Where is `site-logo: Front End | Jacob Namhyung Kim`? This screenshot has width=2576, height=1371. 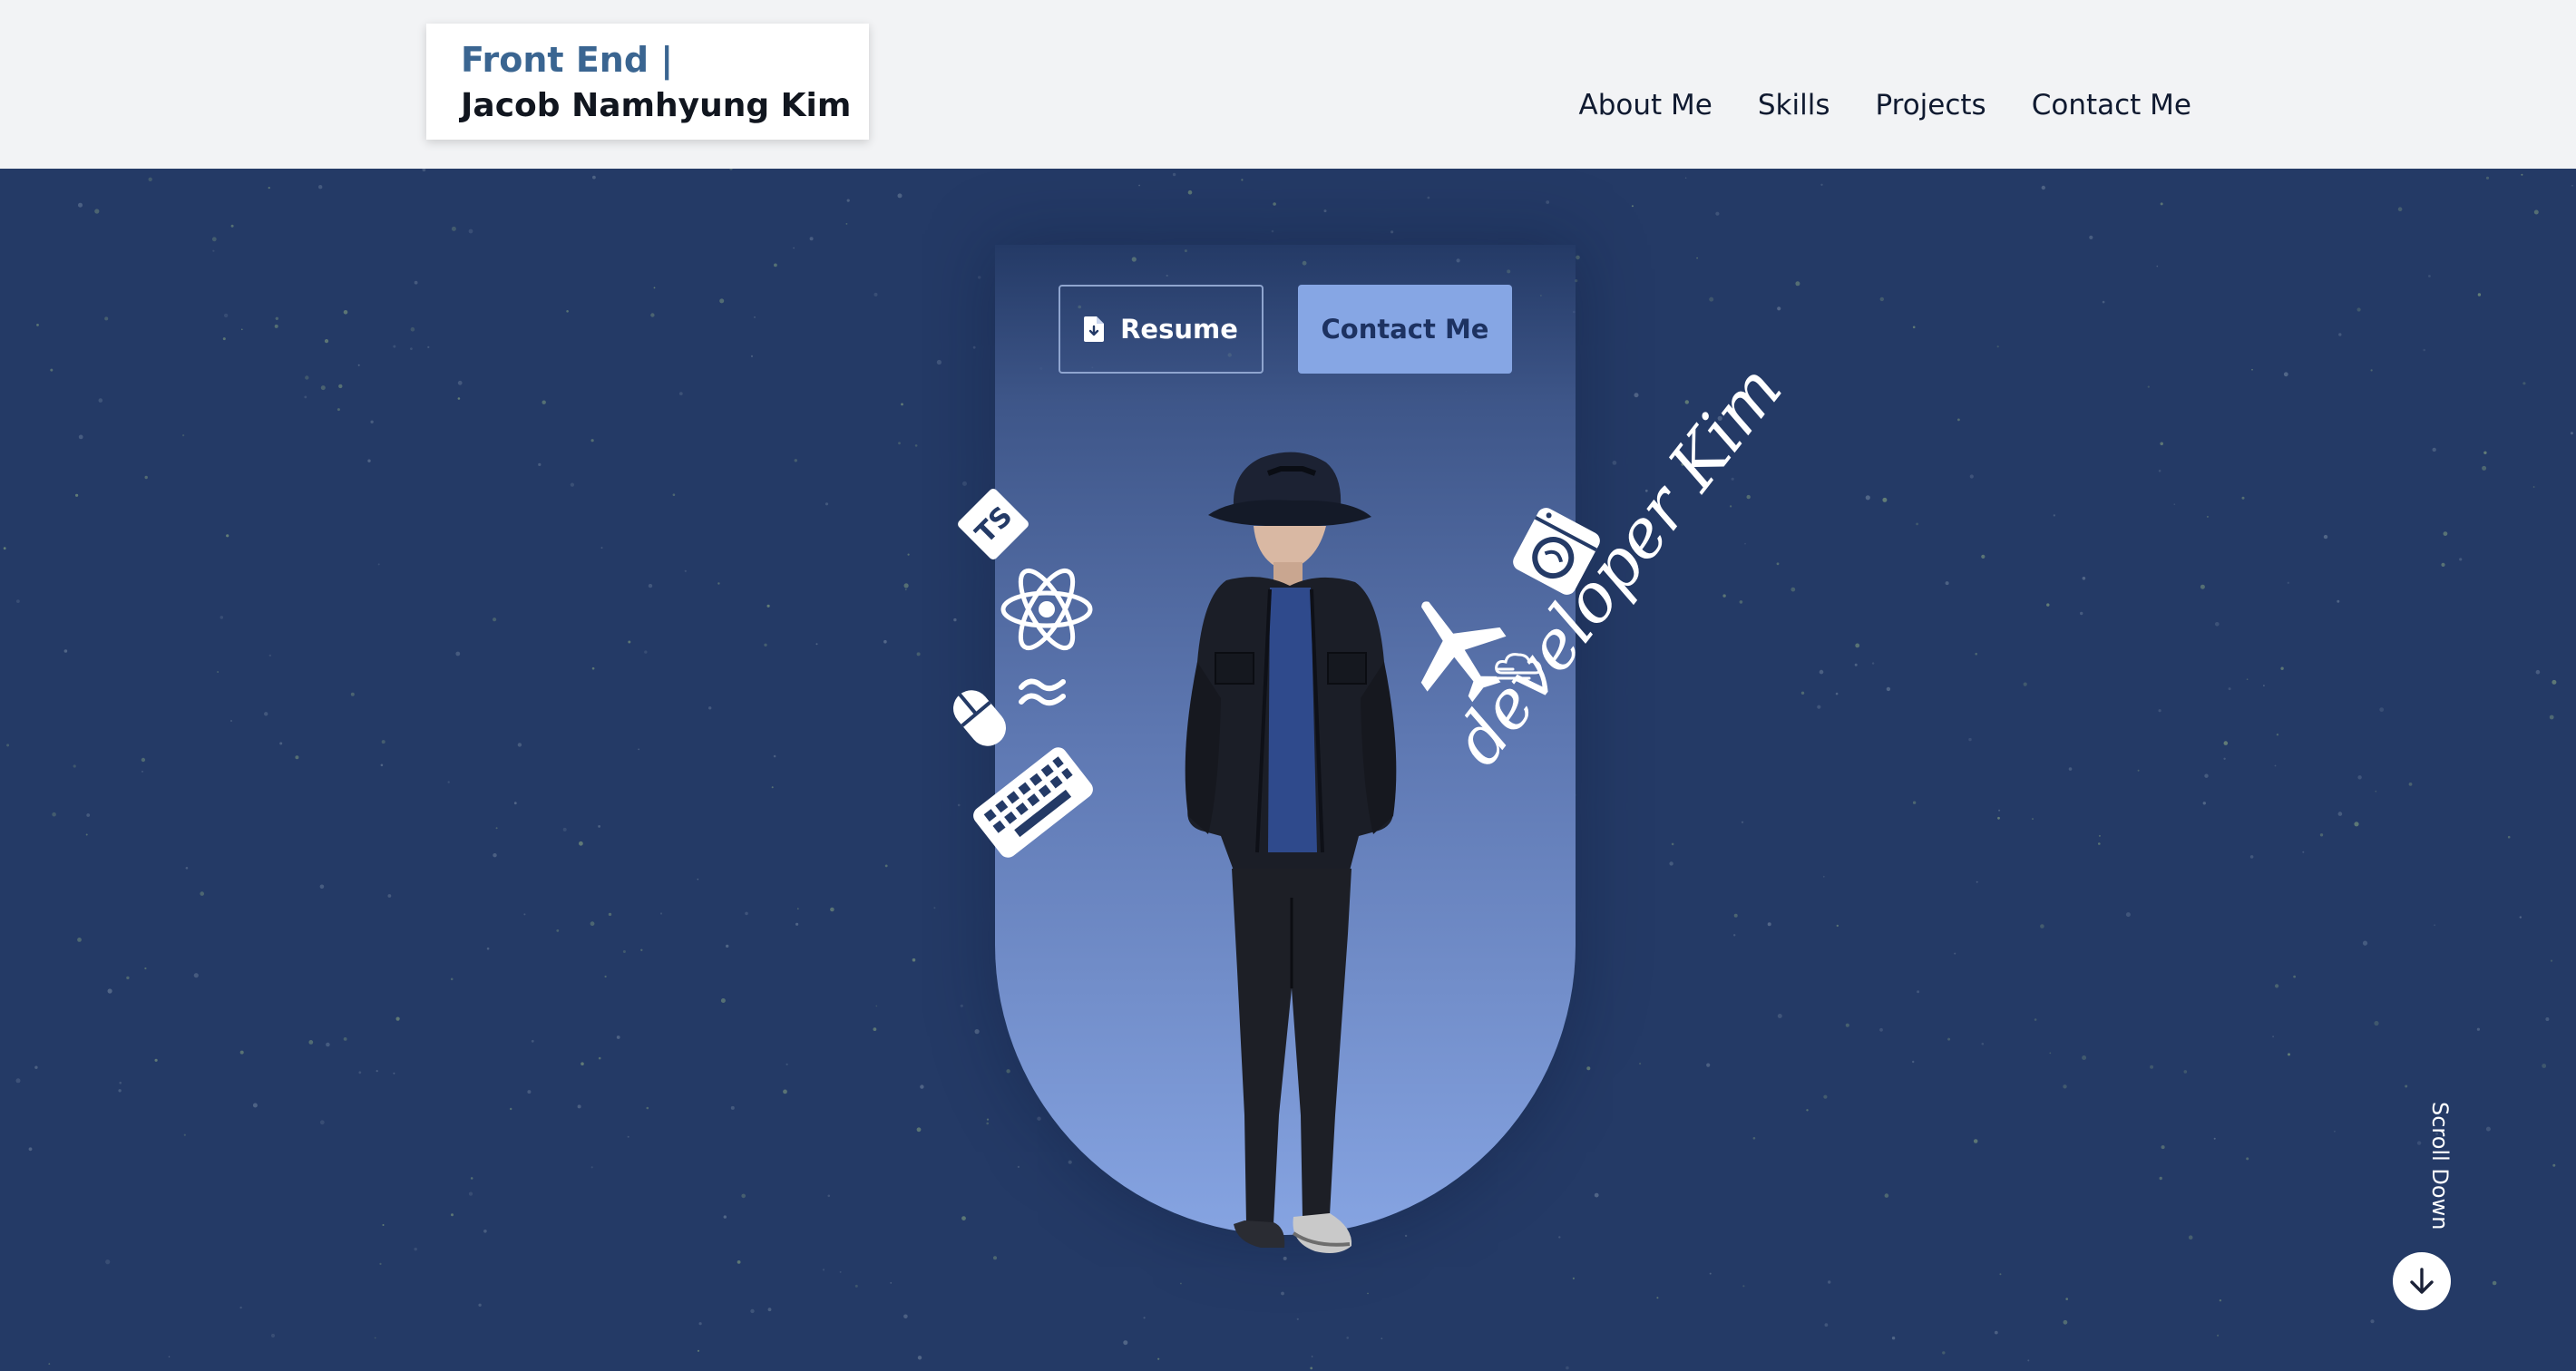
site-logo: Front End | Jacob Namhyung Kim is located at coordinates (647, 82).